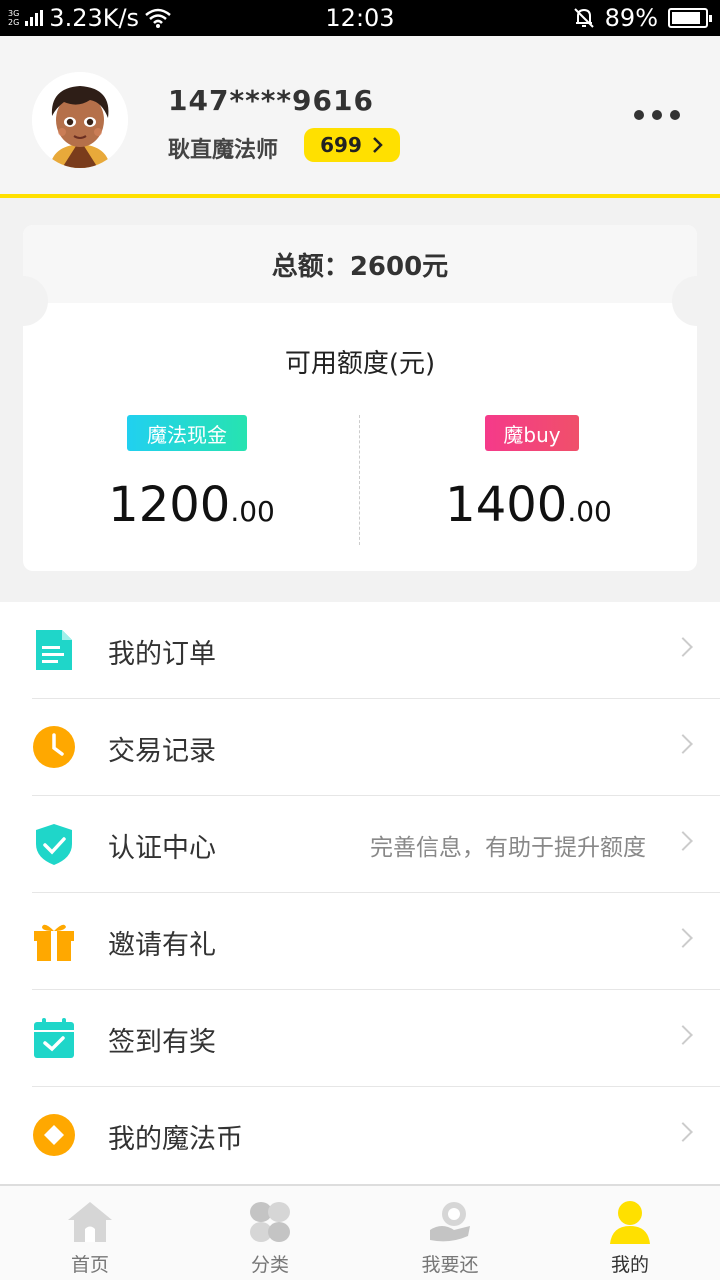  I want to click on avatar-illustration, so click(80, 120).